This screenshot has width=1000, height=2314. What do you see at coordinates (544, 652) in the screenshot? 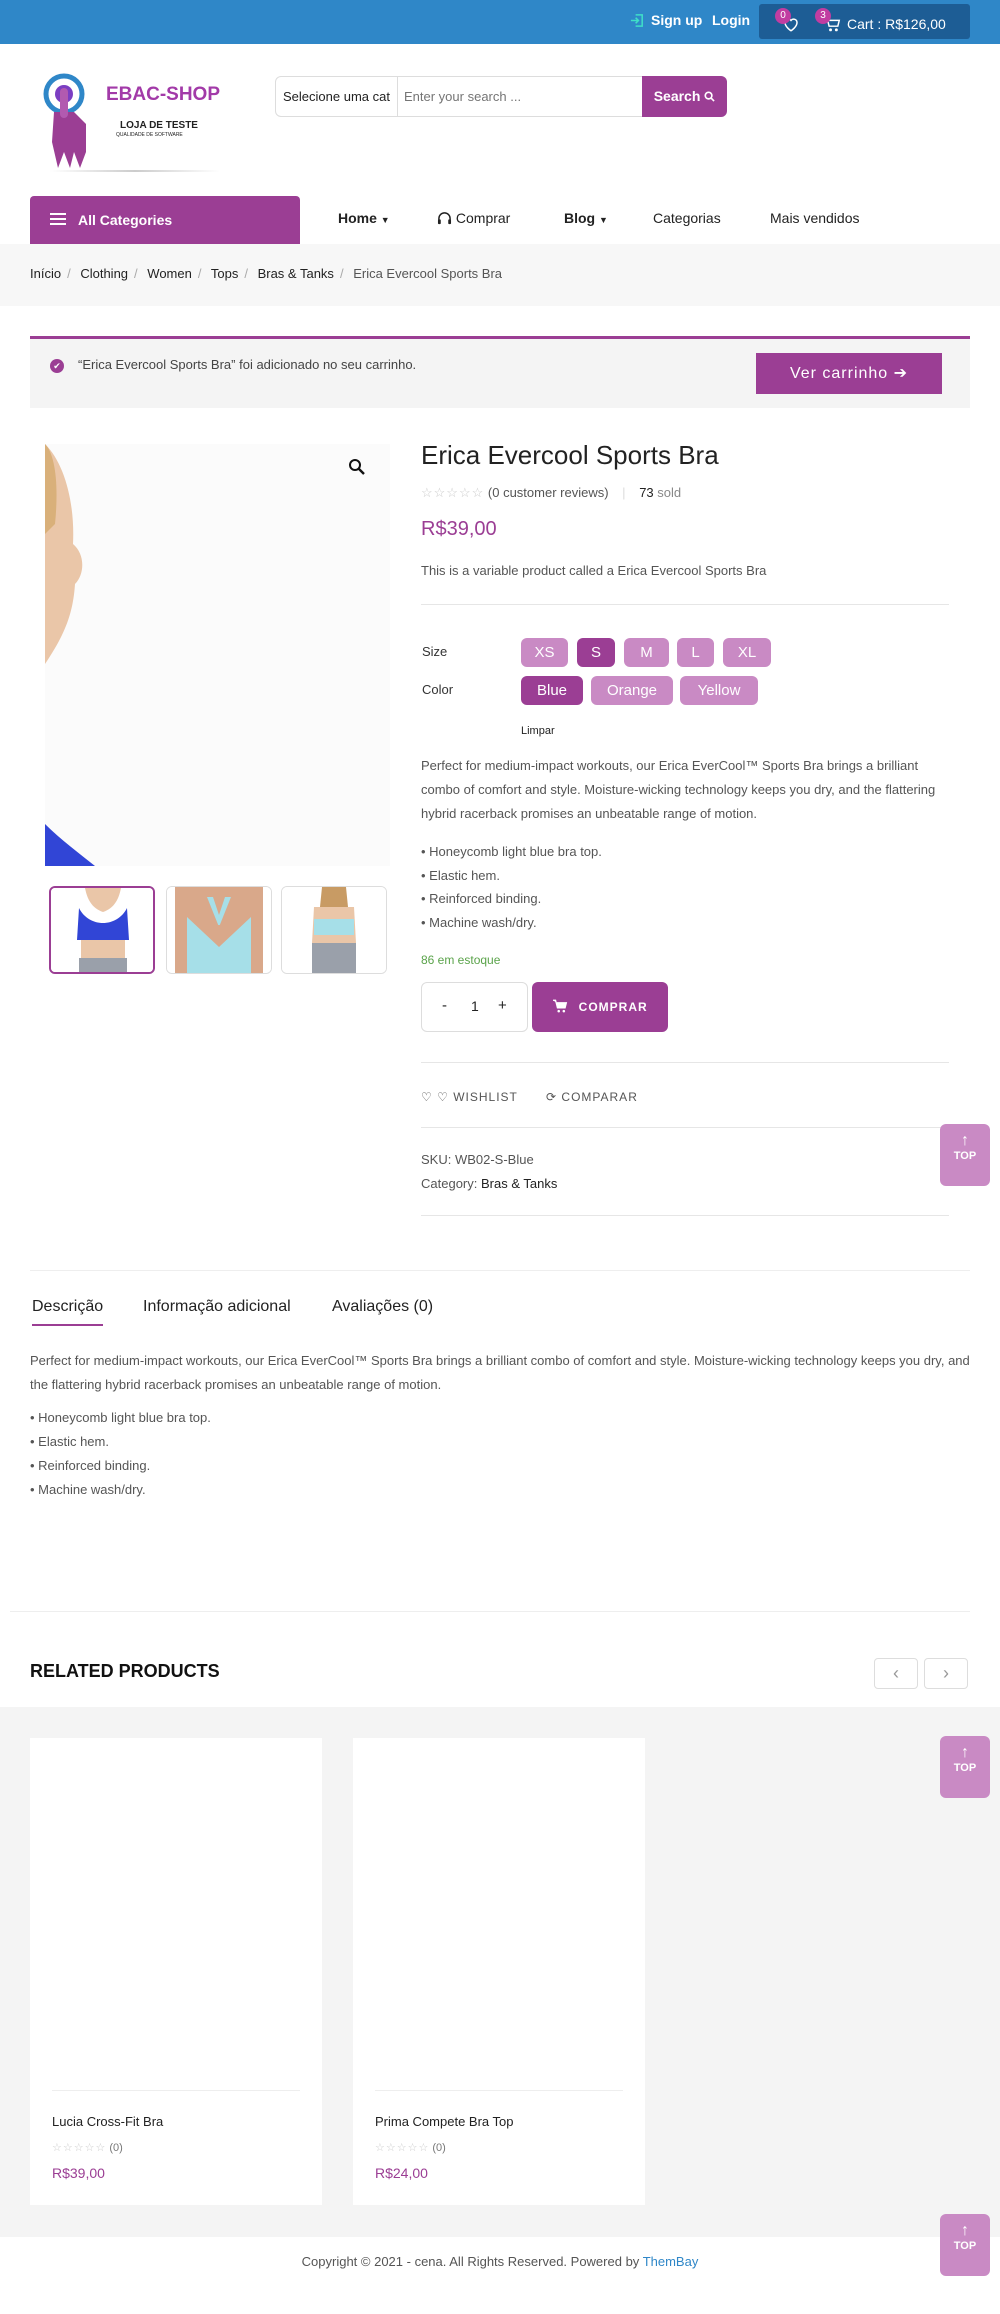
I see `size-xs: XS` at bounding box center [544, 652].